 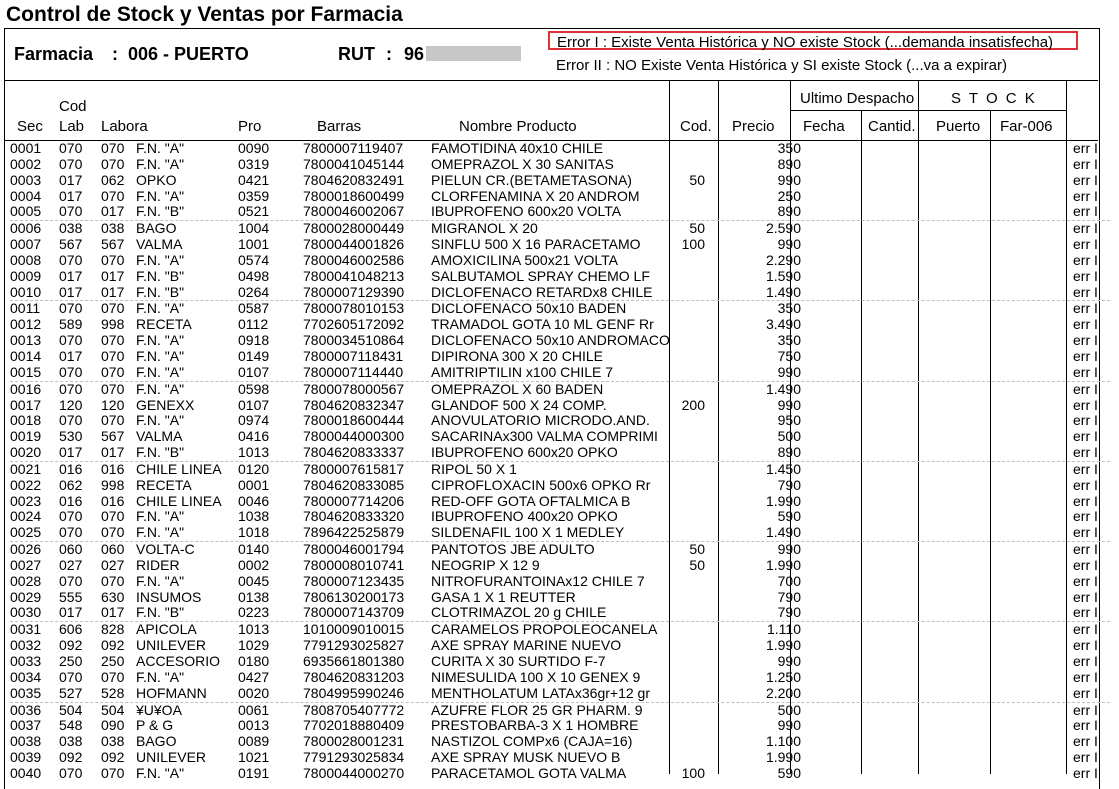 I want to click on cell-labora: INSUMOS, so click(x=169, y=596).